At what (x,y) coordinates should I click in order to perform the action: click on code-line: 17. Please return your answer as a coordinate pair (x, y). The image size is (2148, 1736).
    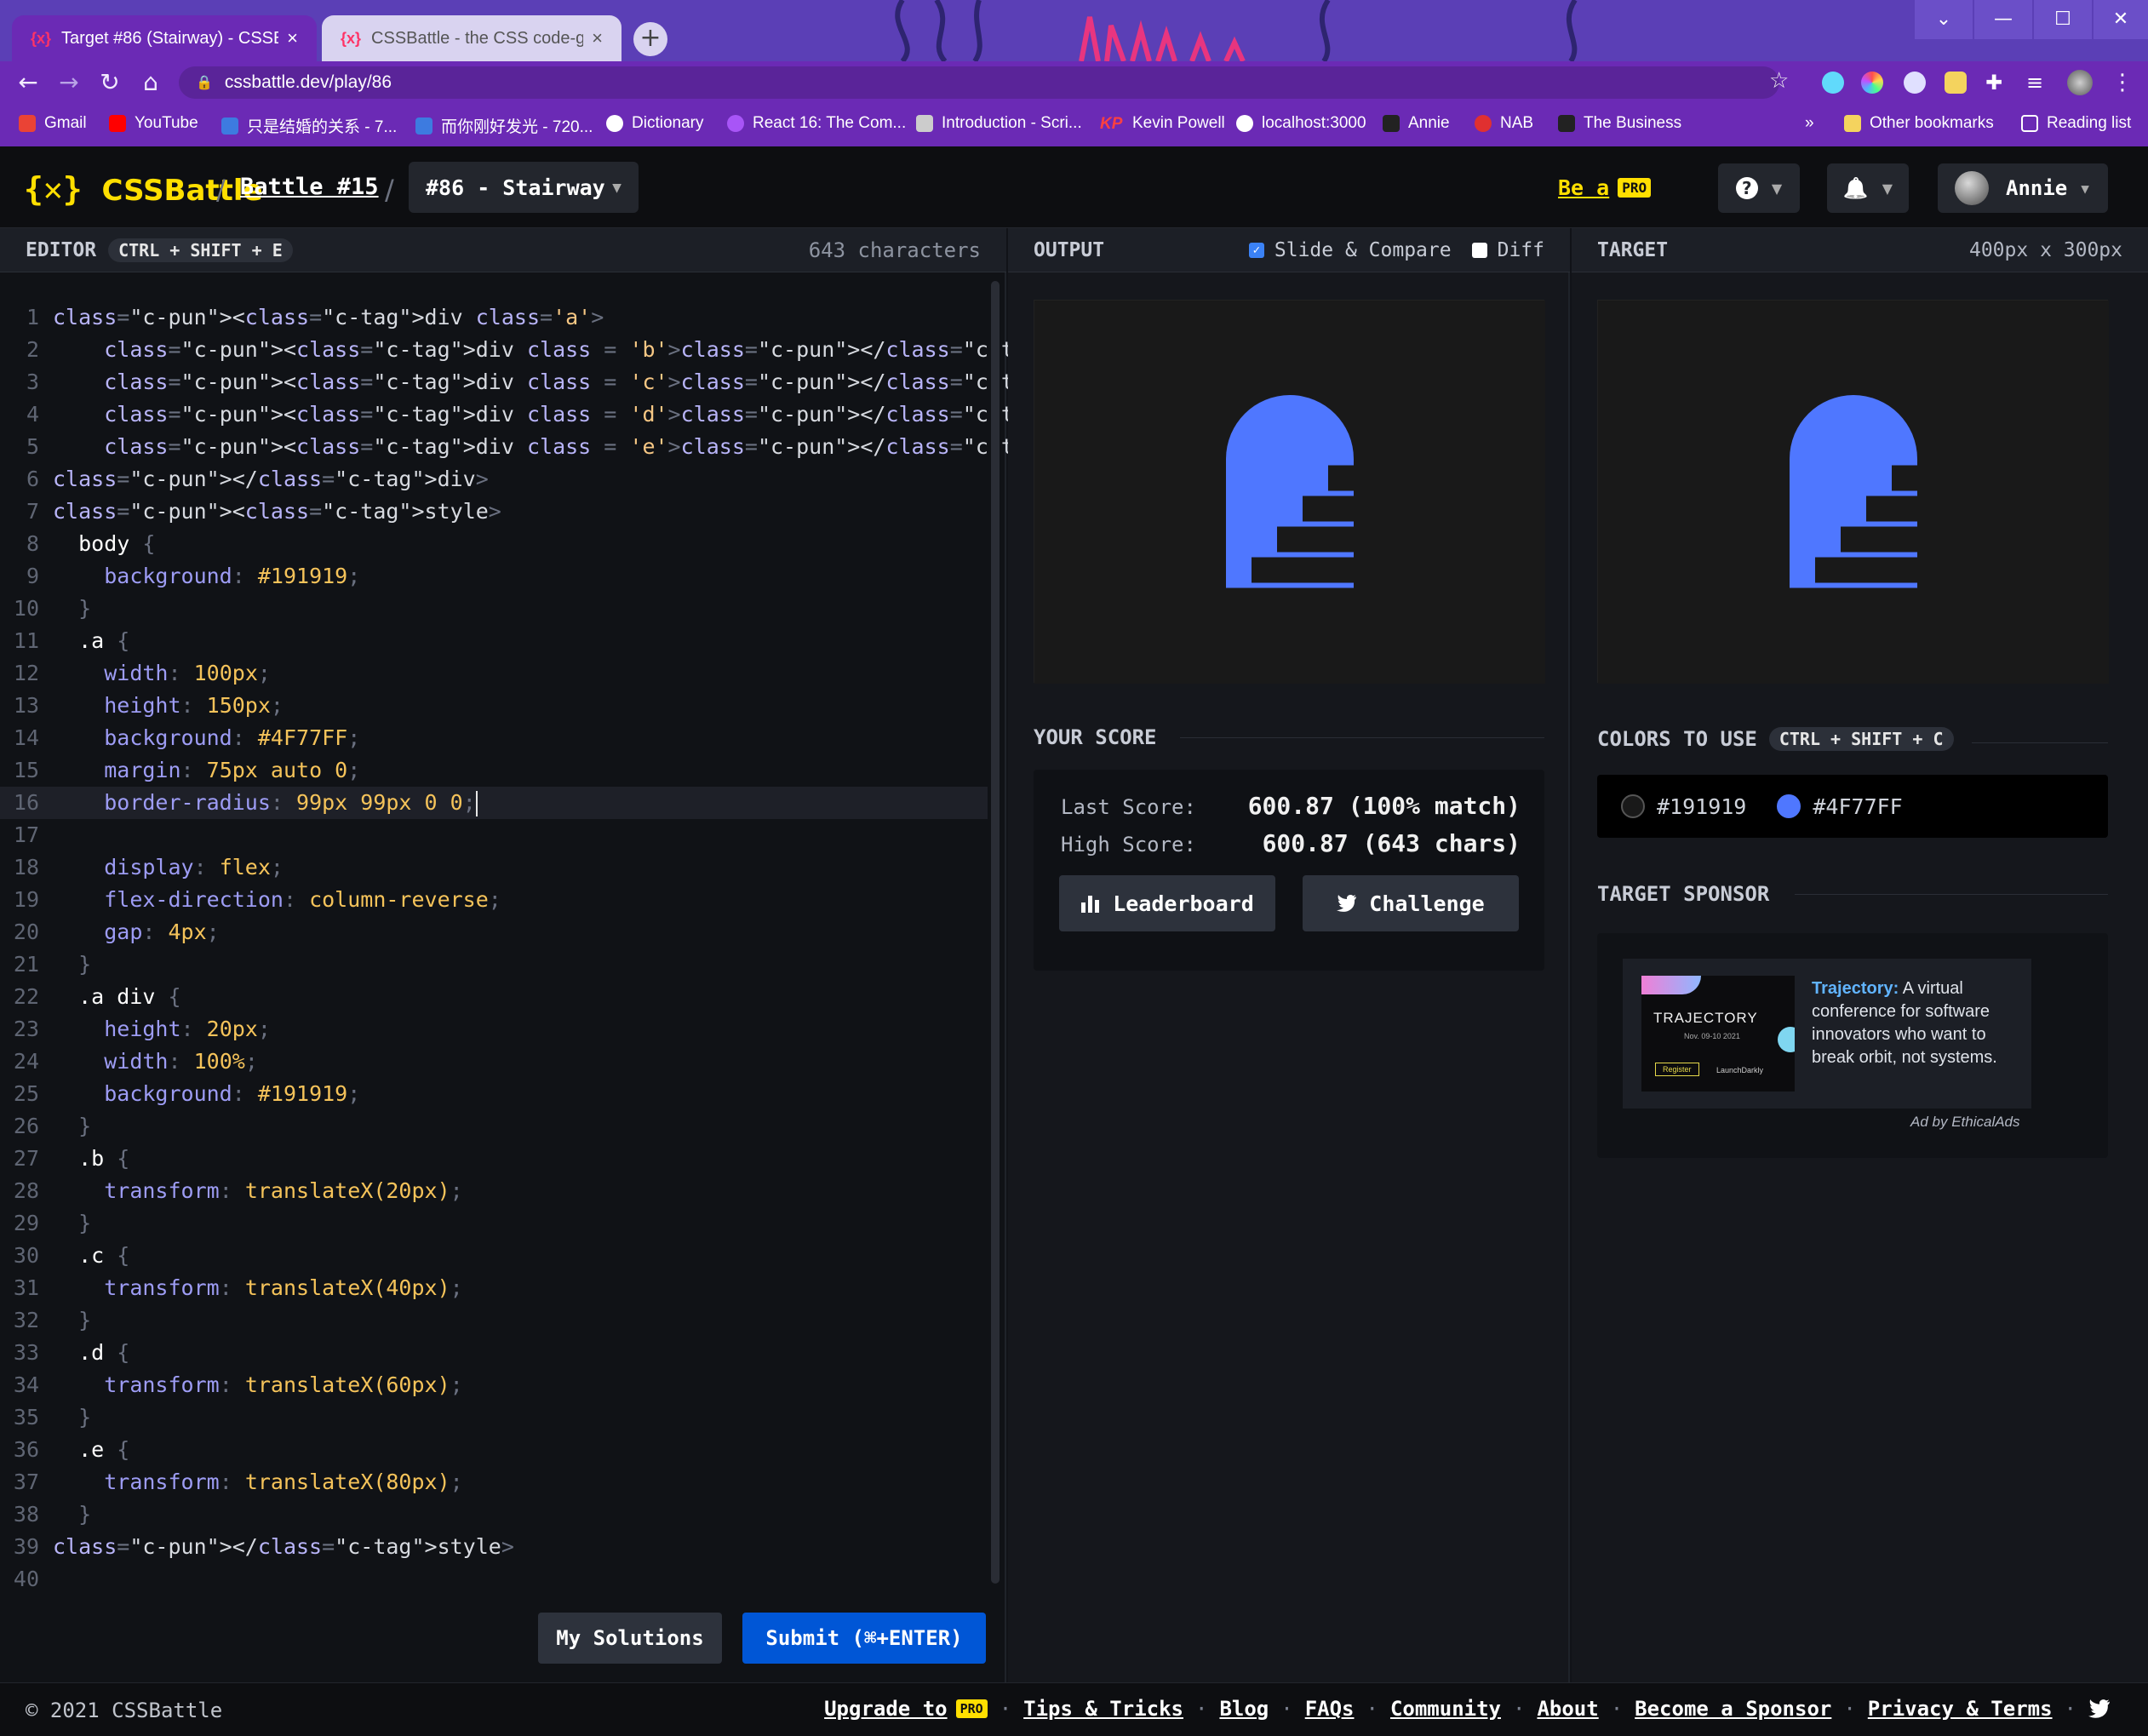
    Looking at the image, I should click on (494, 835).